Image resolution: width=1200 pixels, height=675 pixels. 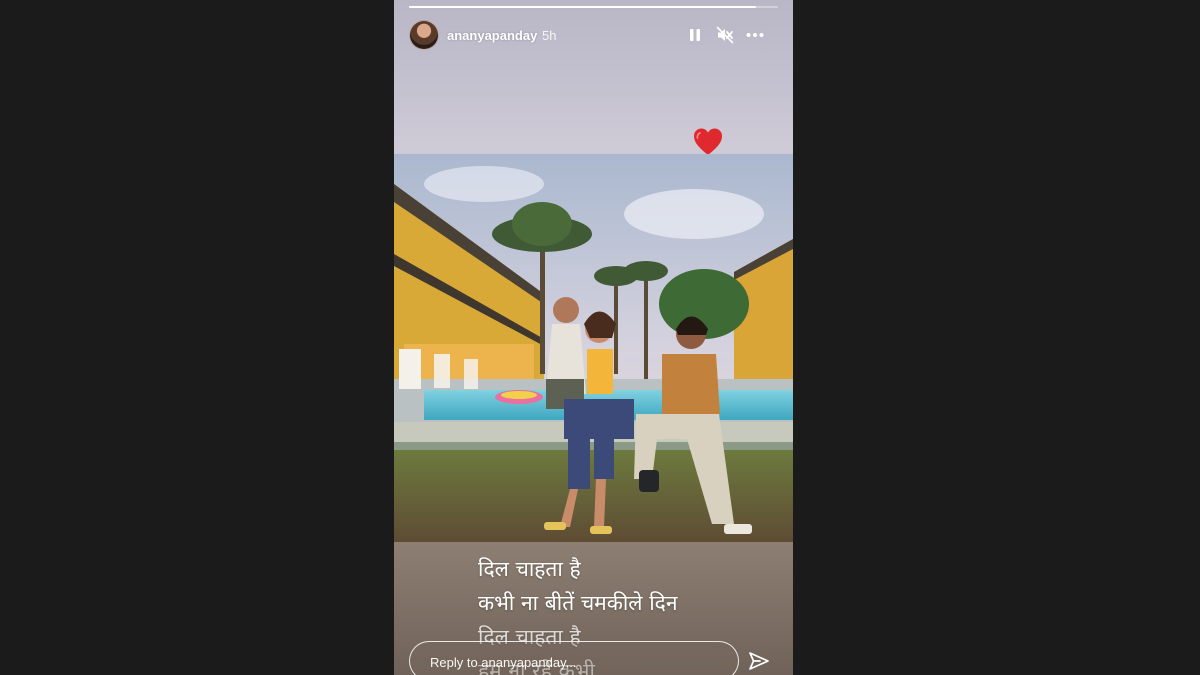 I want to click on mute-button, so click(x=725, y=35).